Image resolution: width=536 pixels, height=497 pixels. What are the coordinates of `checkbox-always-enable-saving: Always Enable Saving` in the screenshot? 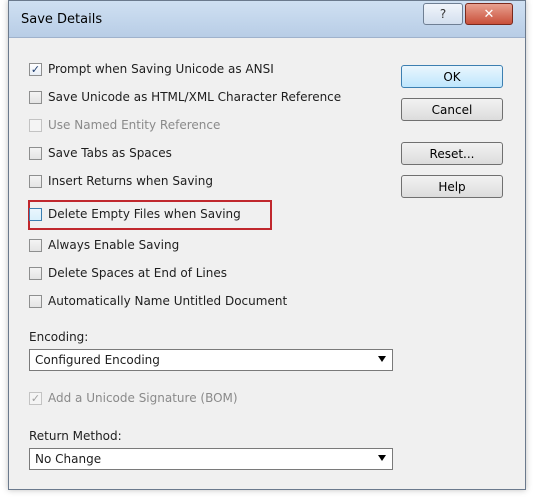 It's located at (104, 245).